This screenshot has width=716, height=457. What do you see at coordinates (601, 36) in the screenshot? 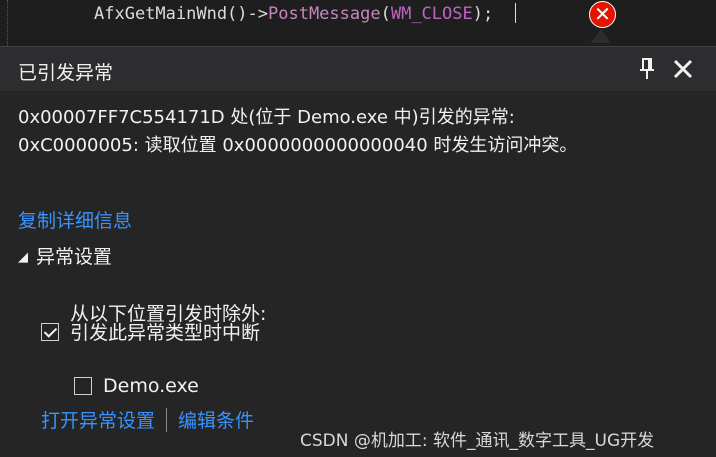
I see `popup-pointer` at bounding box center [601, 36].